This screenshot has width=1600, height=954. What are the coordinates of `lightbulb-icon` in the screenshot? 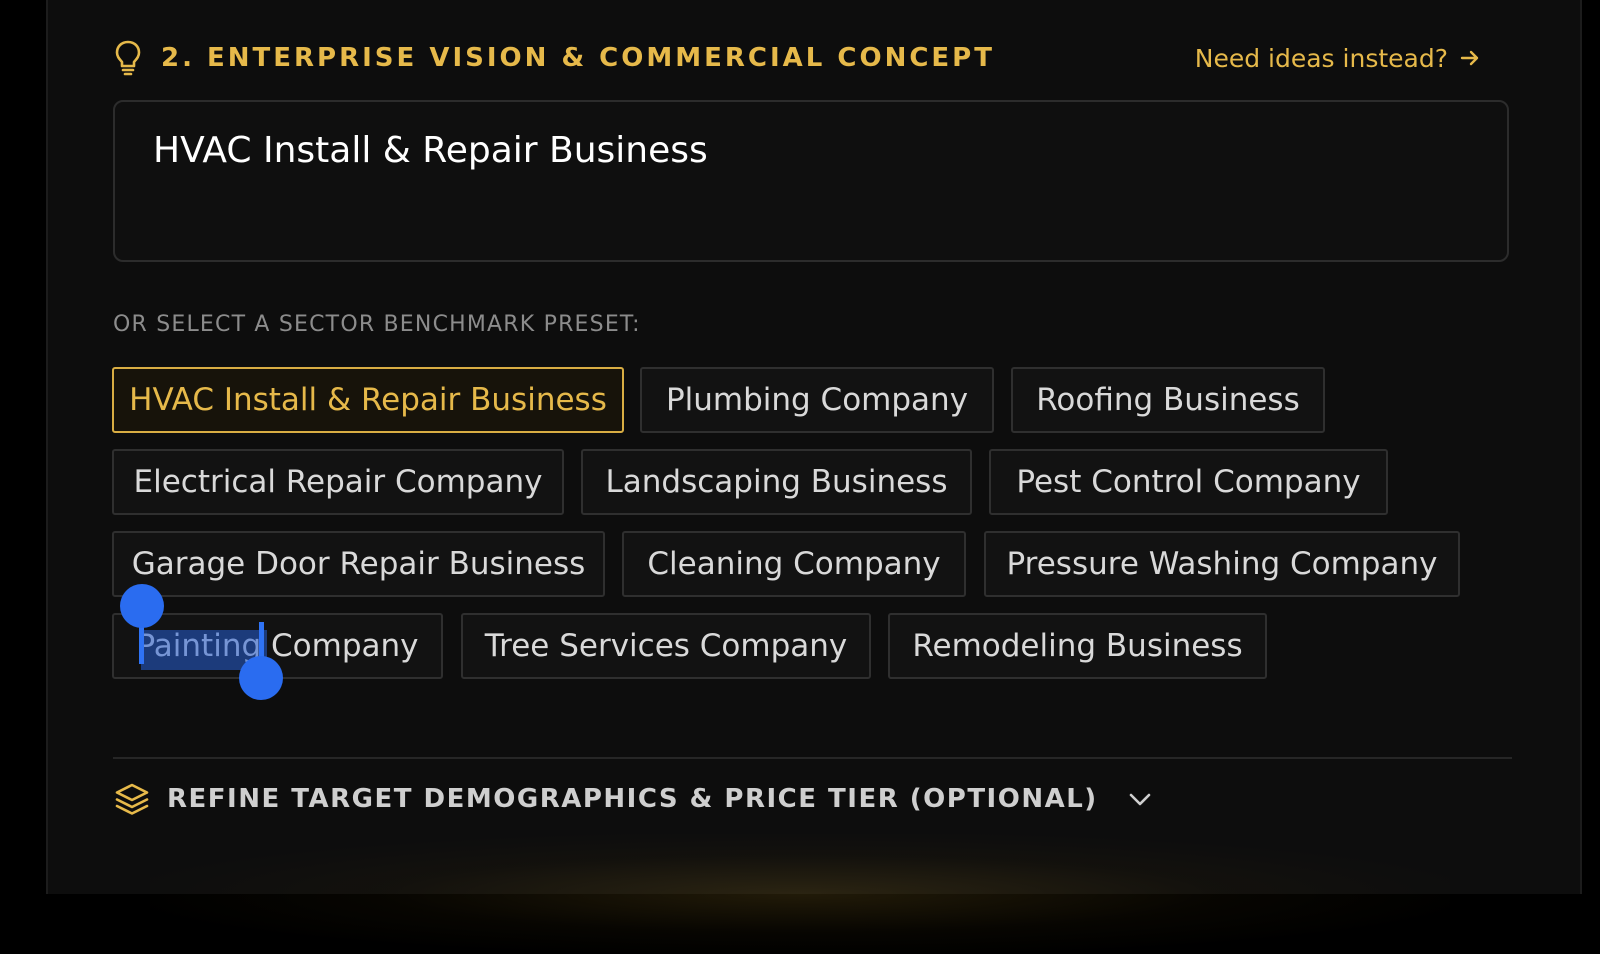 It's located at (128, 58).